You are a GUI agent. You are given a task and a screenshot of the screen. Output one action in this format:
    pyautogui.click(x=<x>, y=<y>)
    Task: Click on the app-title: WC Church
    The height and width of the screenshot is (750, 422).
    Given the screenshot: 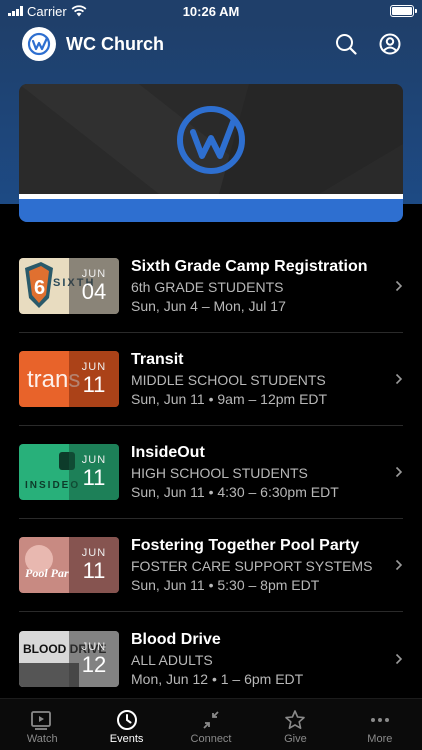 What is the action you would take?
    pyautogui.click(x=115, y=43)
    